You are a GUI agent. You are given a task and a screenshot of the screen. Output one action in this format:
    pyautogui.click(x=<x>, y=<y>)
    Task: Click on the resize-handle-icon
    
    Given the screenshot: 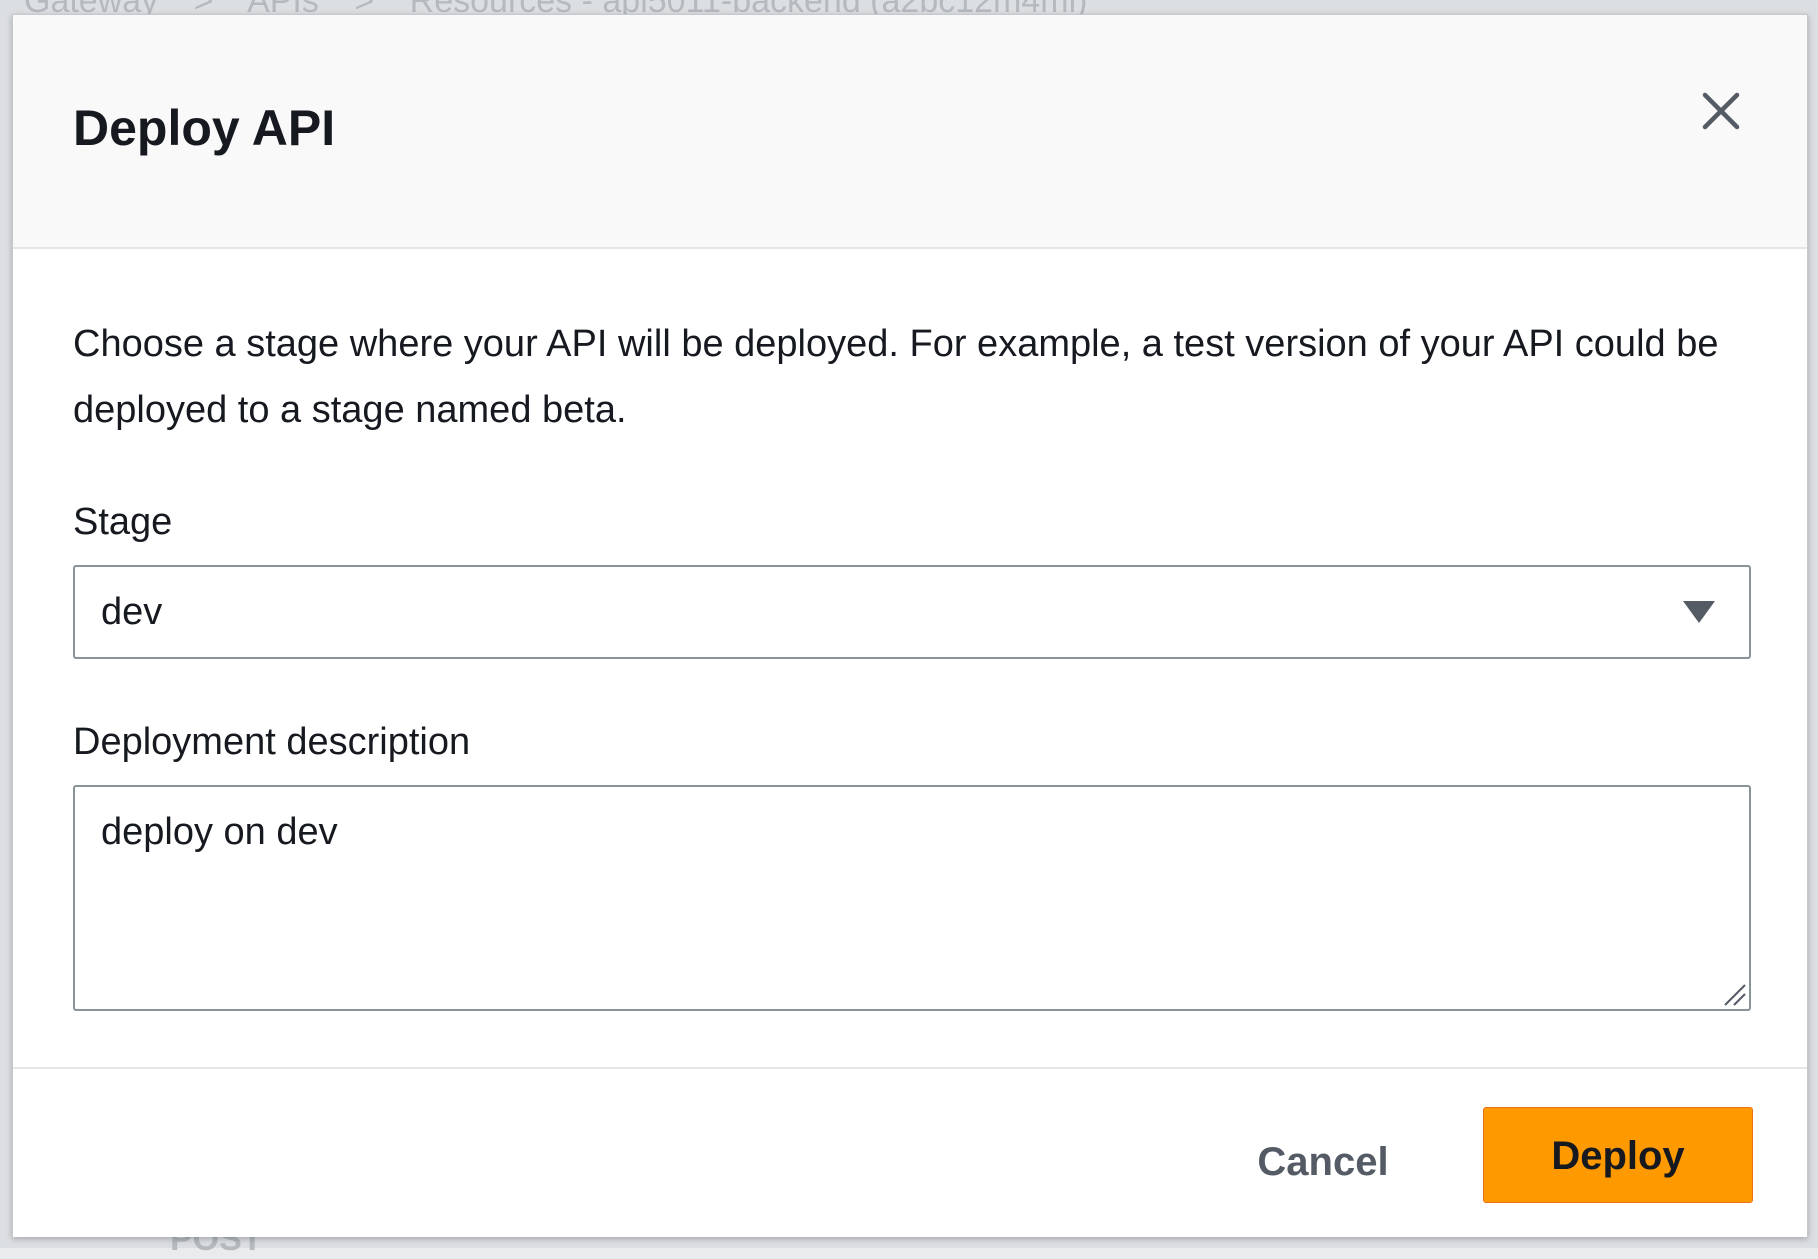 What is the action you would take?
    pyautogui.click(x=1734, y=994)
    